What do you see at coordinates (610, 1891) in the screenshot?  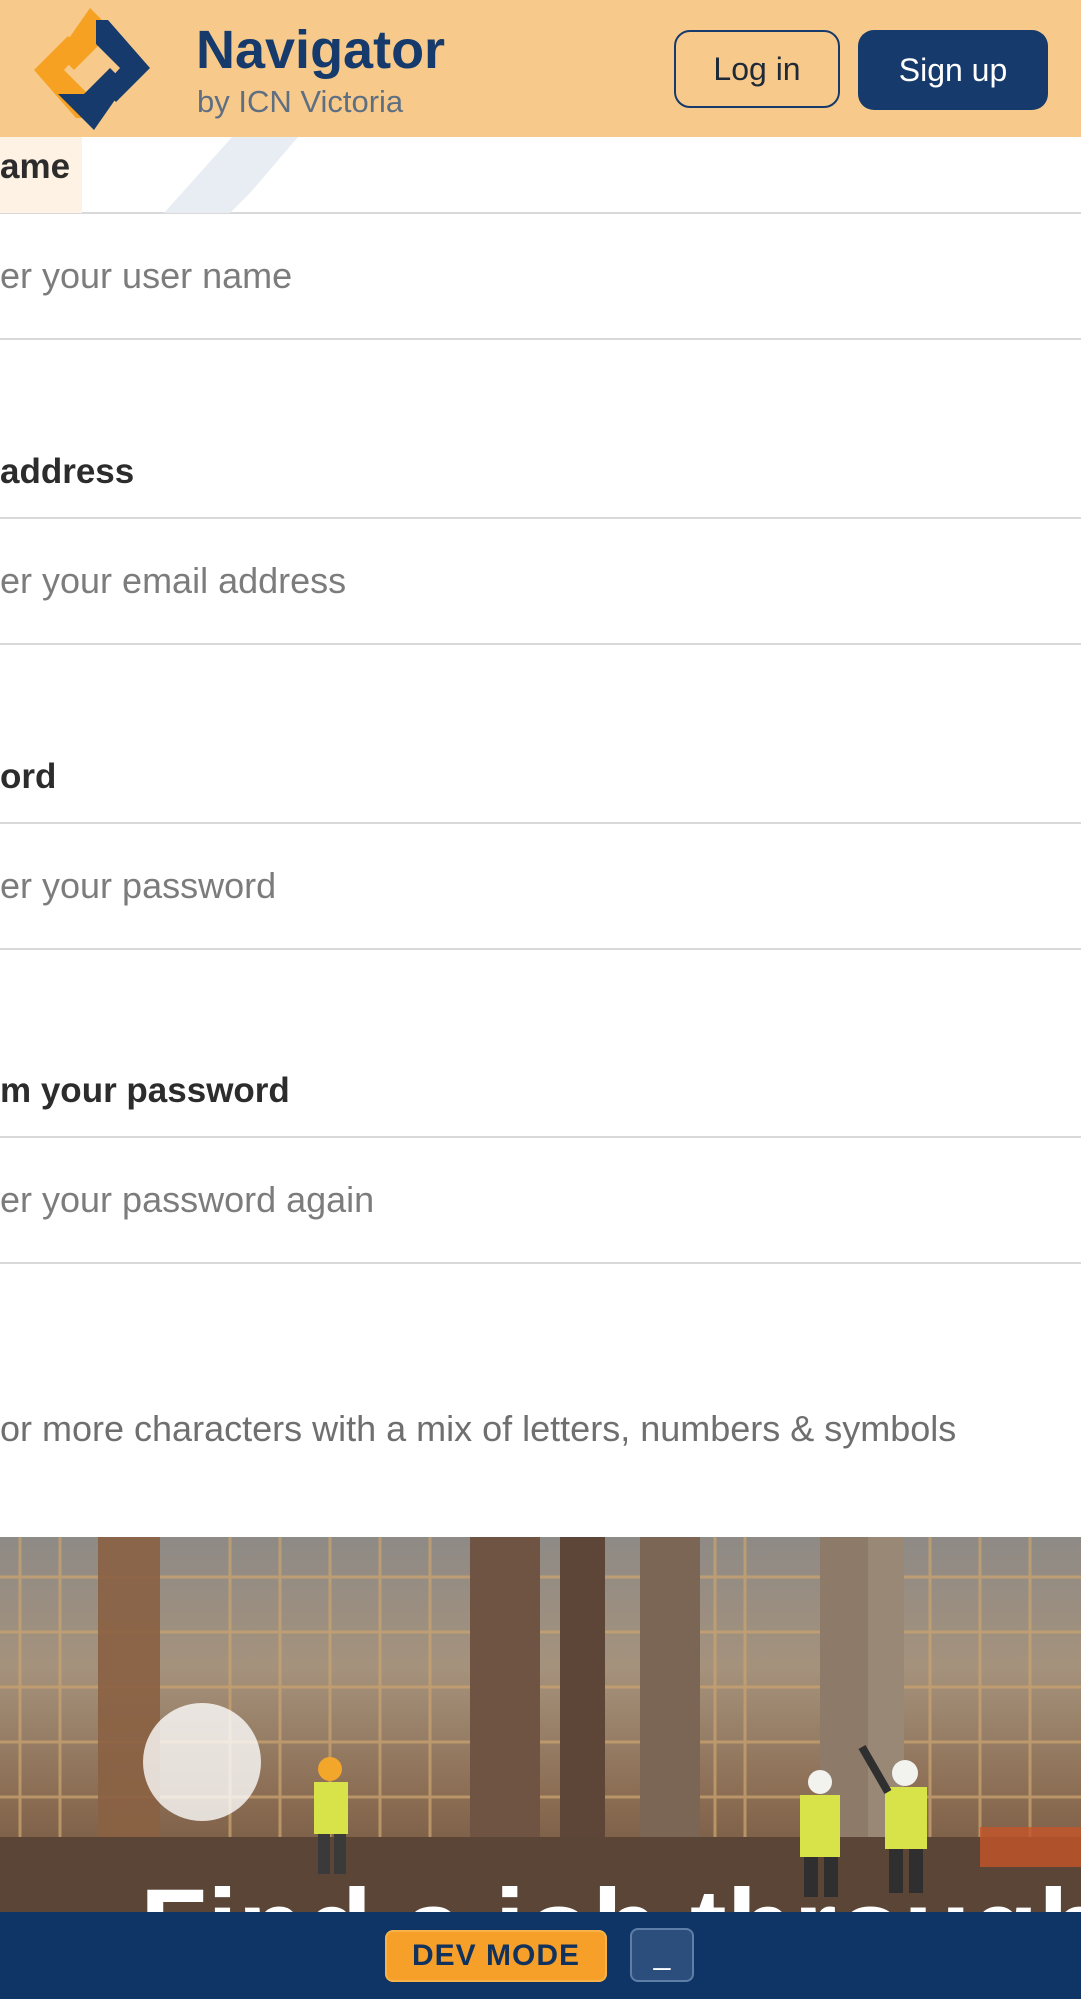 I see `hero-title: Find a job through` at bounding box center [610, 1891].